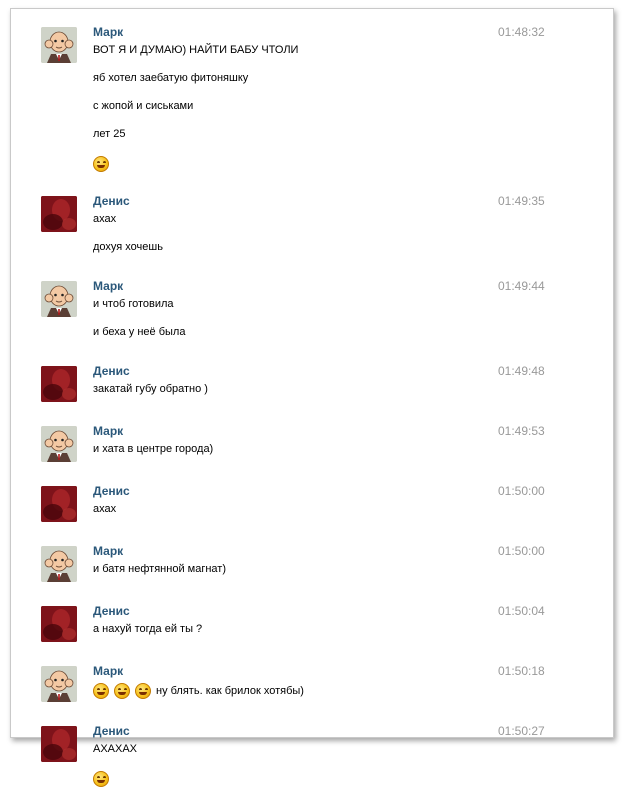 This screenshot has height=787, width=625. What do you see at coordinates (521, 201) in the screenshot?
I see `message-time: 01:49:35` at bounding box center [521, 201].